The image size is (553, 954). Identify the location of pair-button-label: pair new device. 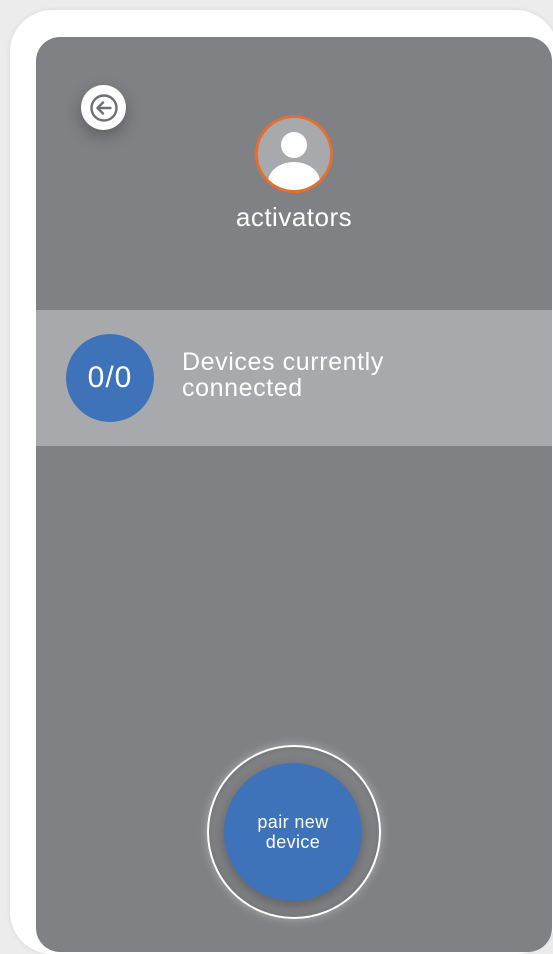
(293, 832).